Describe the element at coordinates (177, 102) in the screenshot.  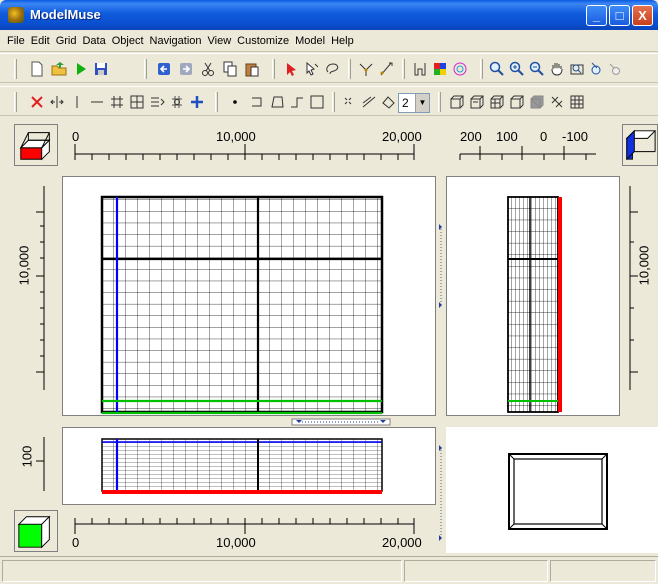
I see `generate-grid-icon` at that location.